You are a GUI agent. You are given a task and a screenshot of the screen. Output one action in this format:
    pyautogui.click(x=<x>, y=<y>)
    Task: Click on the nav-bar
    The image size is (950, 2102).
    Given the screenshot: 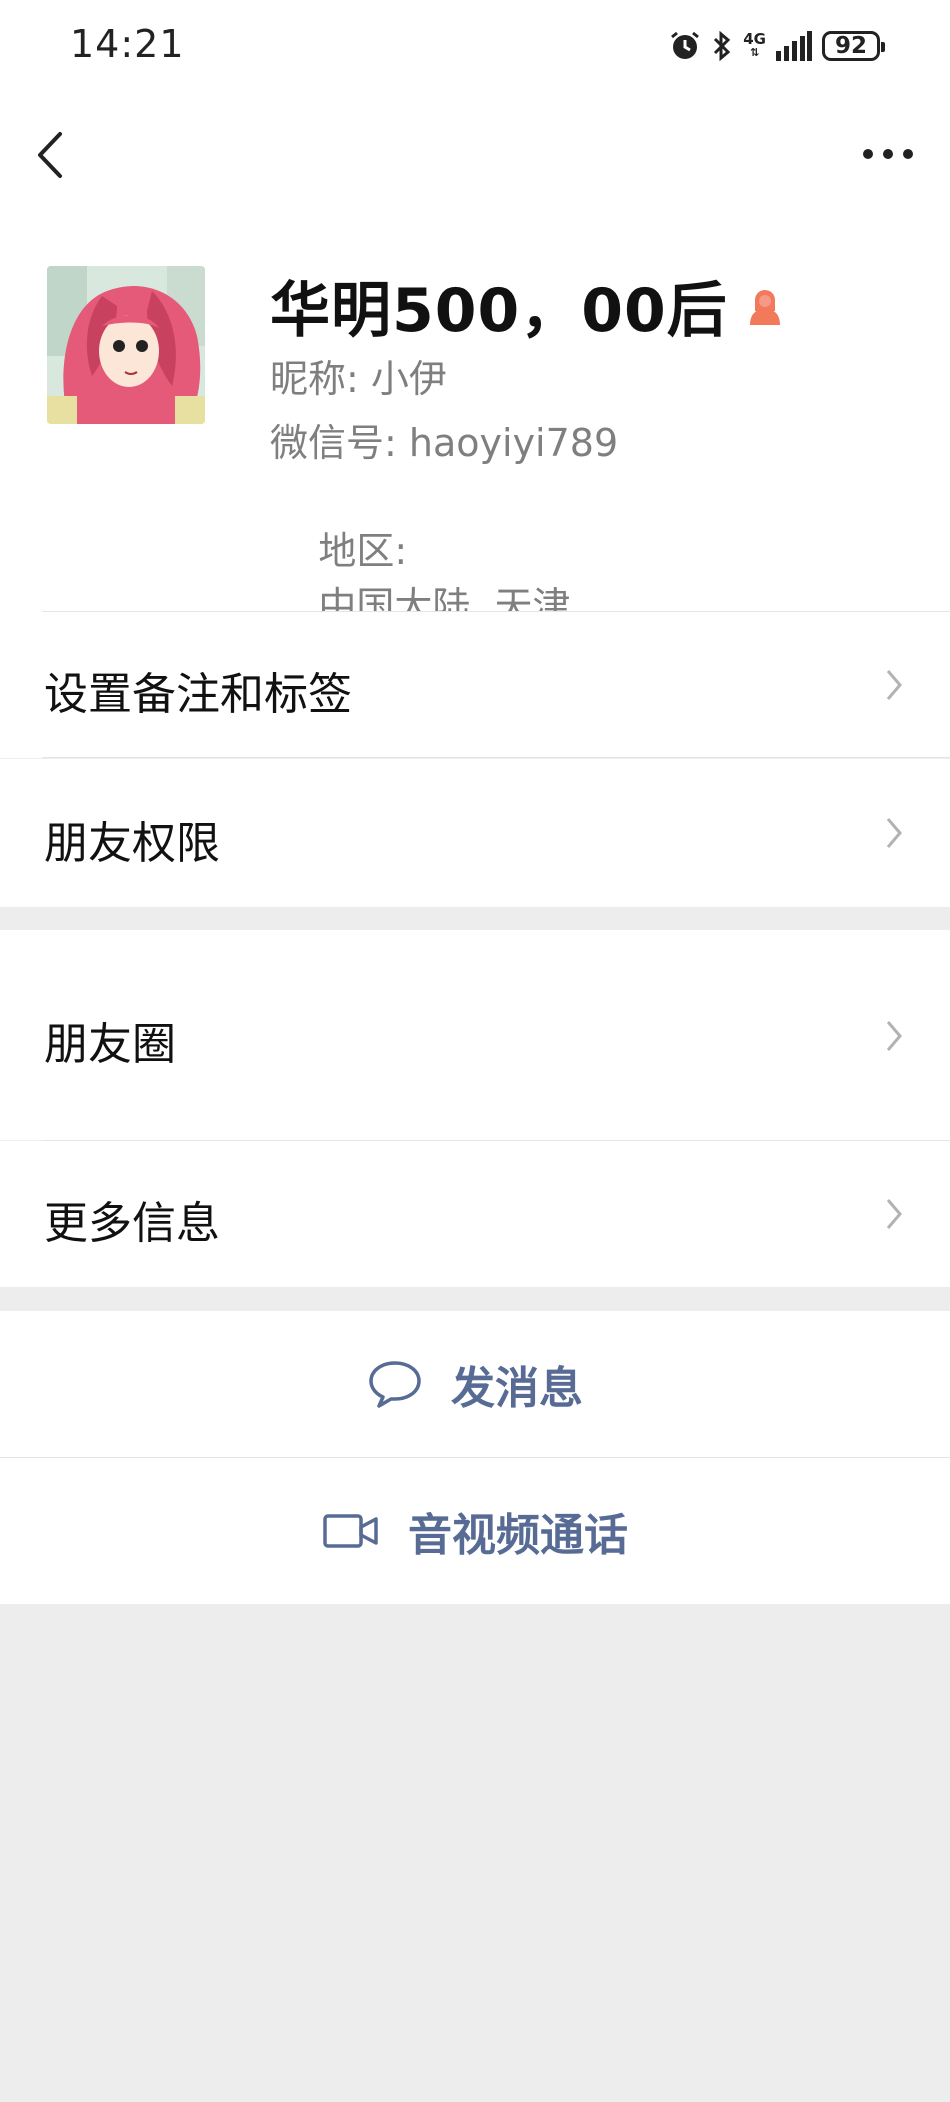 What is the action you would take?
    pyautogui.click(x=475, y=155)
    